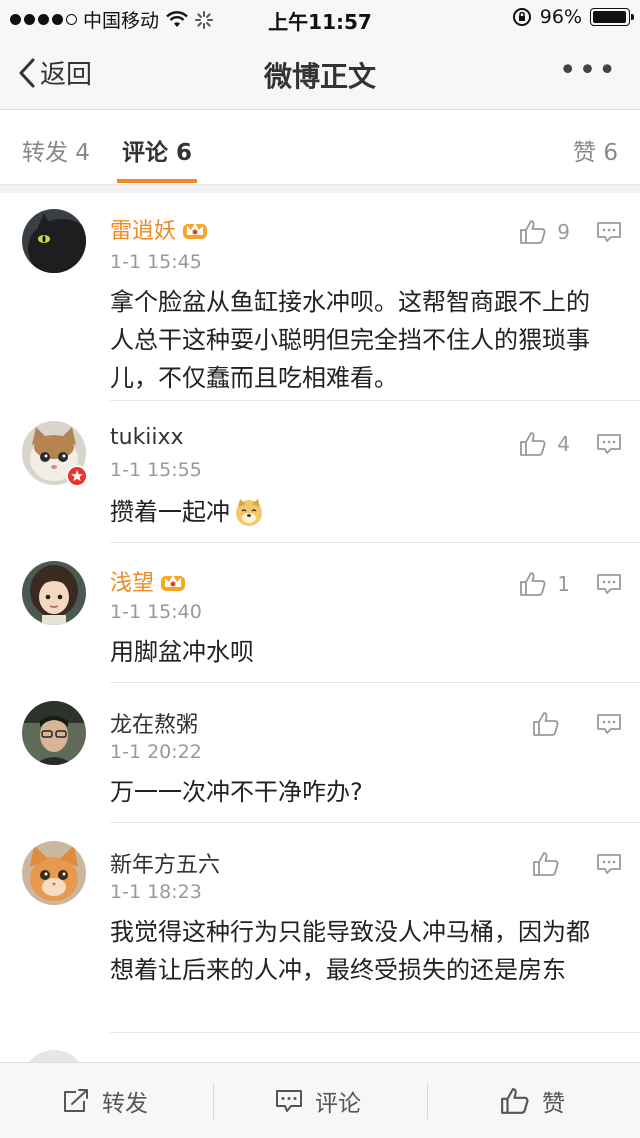  I want to click on comment-label: 评论, so click(338, 1104).